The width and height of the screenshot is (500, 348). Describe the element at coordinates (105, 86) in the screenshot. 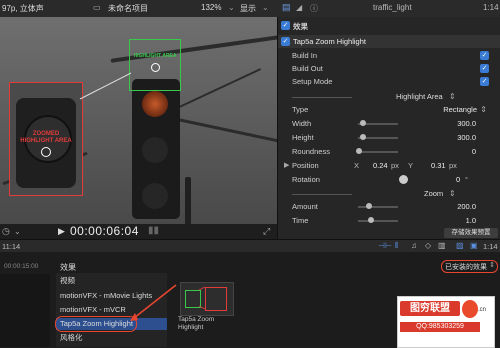

I see `connector-line` at that location.